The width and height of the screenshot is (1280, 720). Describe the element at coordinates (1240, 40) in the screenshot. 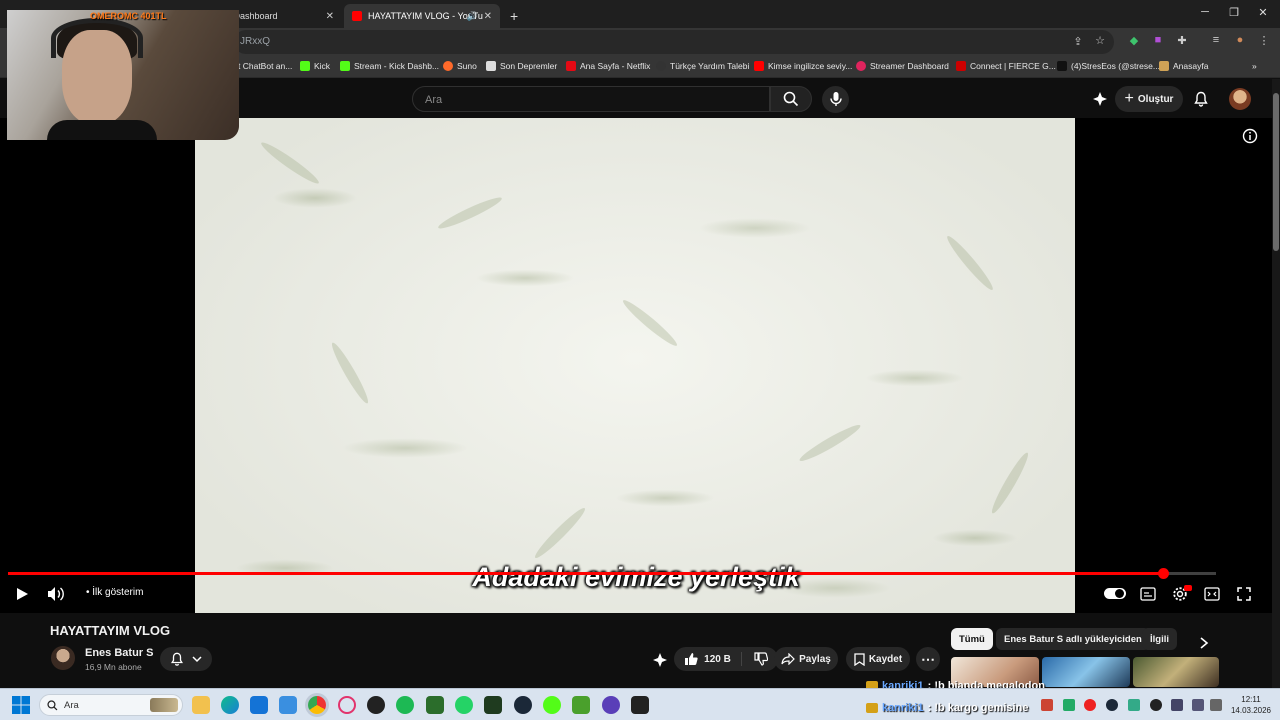

I see `profile-avatar-icon: ●` at that location.